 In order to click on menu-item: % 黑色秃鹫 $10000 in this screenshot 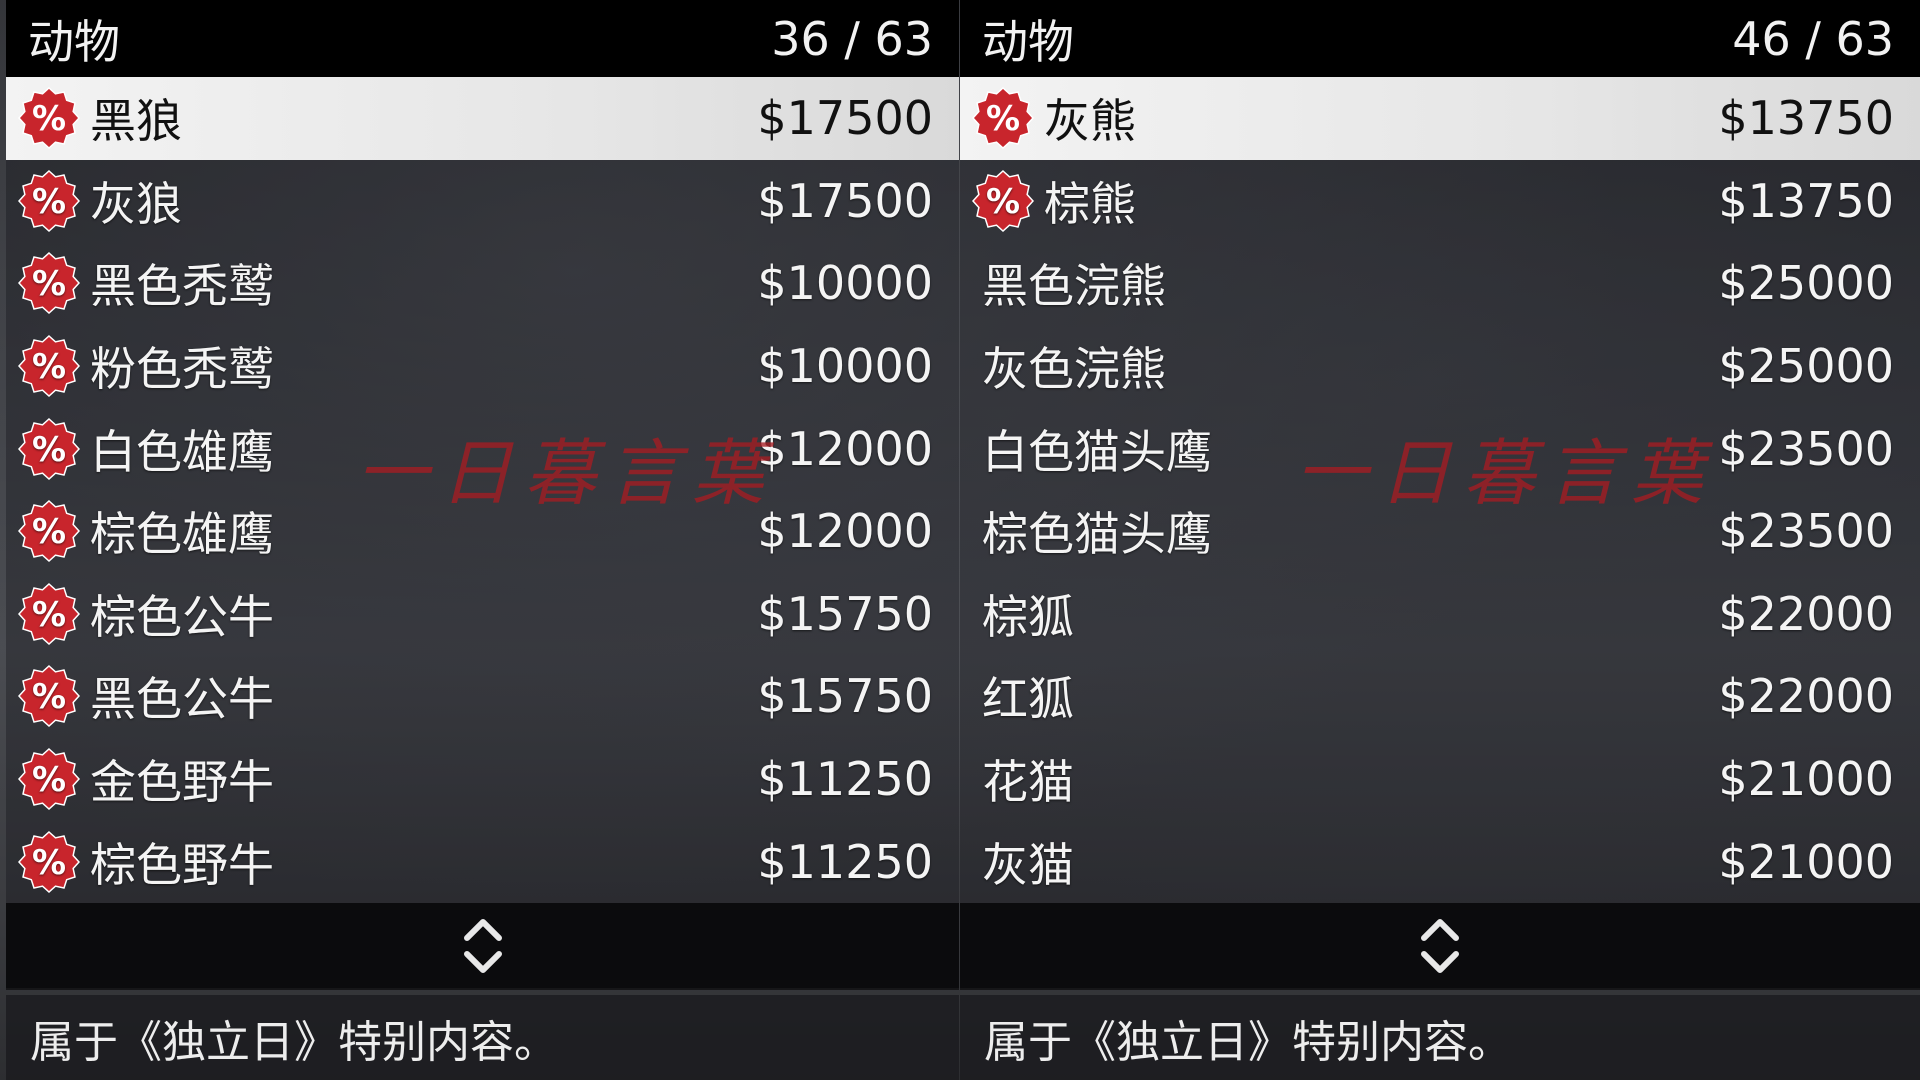, I will do `click(482, 283)`.